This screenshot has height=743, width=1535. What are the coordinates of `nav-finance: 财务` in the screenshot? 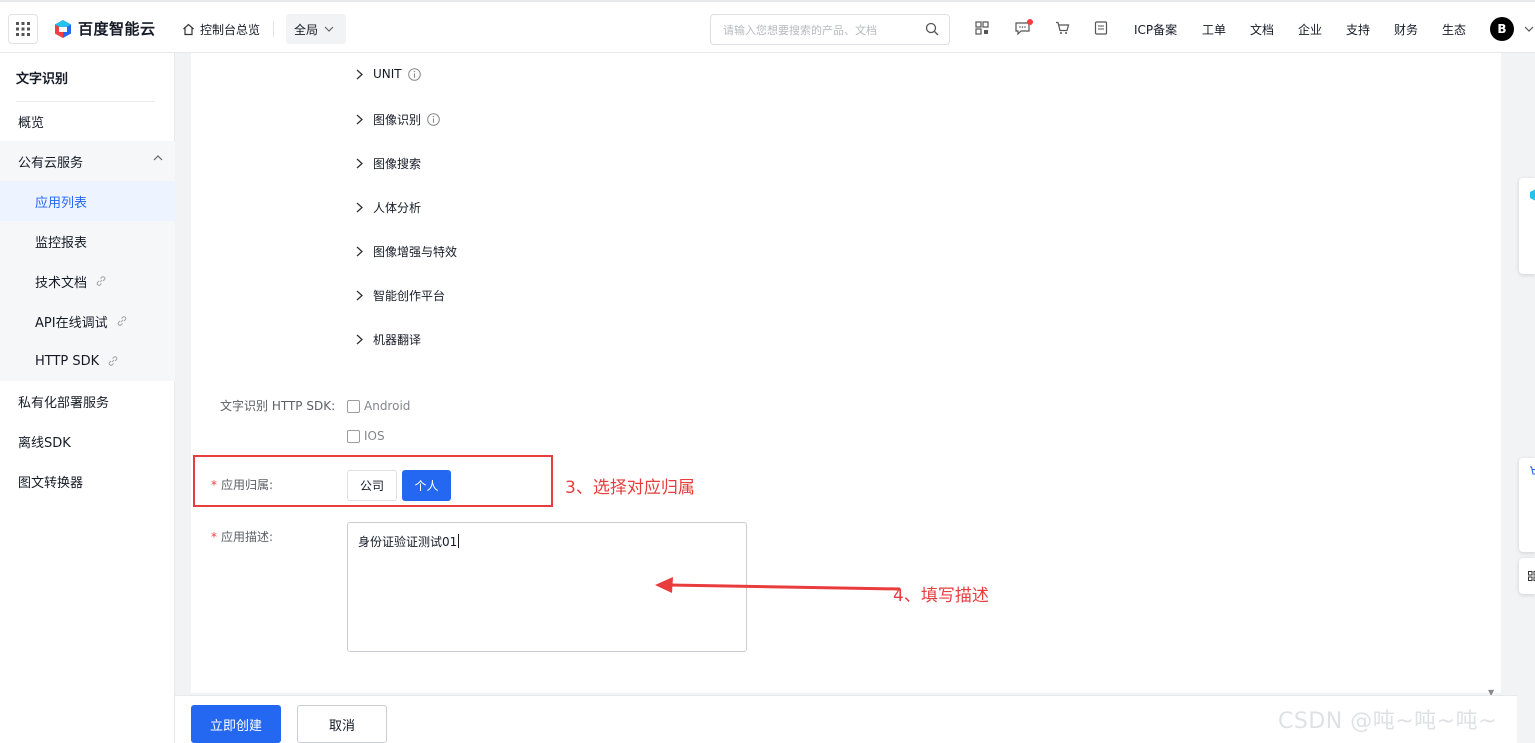 It's located at (1406, 29).